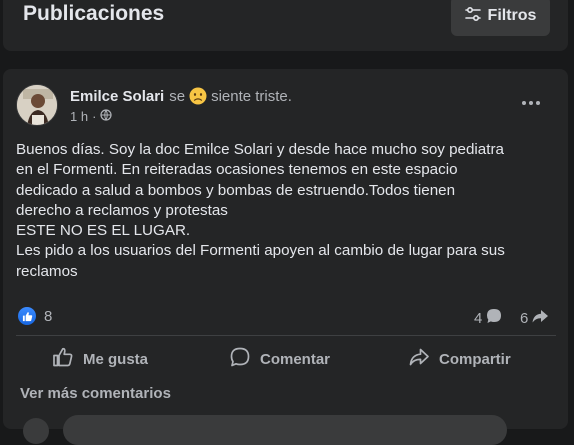 This screenshot has height=445, width=574. Describe the element at coordinates (512, 15) in the screenshot. I see `filter-button-label: Filtros` at that location.